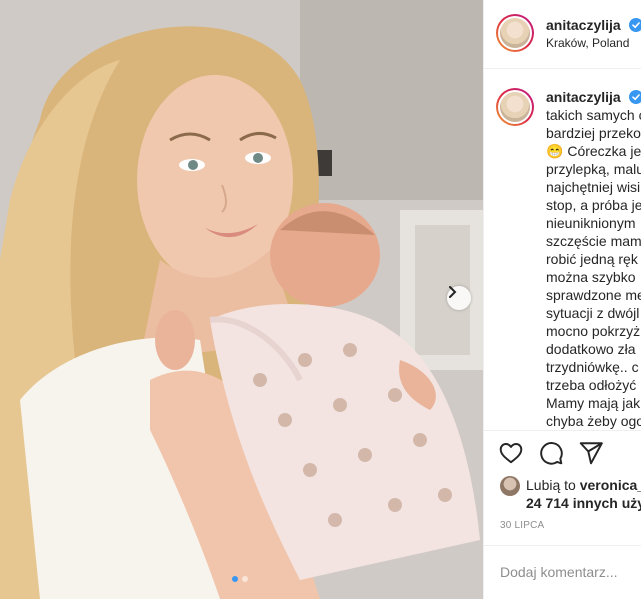  What do you see at coordinates (245, 579) in the screenshot?
I see `carousel-dot` at bounding box center [245, 579].